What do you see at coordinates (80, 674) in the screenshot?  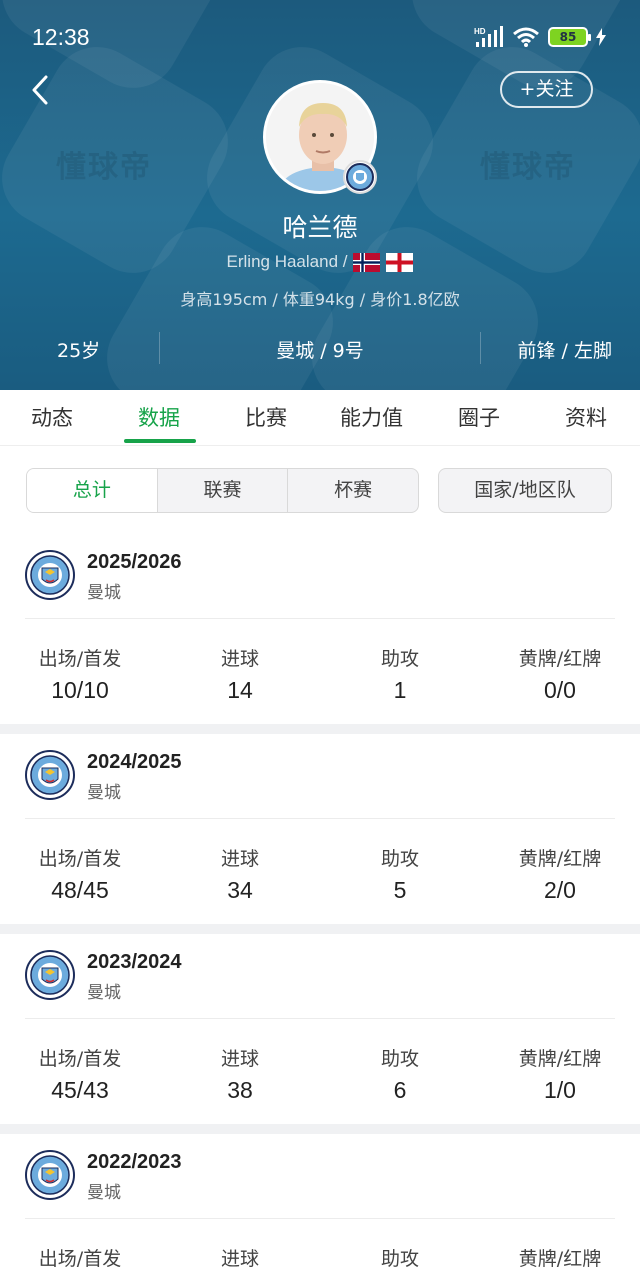 I see `stat-apps: 出场/首发 10/10` at bounding box center [80, 674].